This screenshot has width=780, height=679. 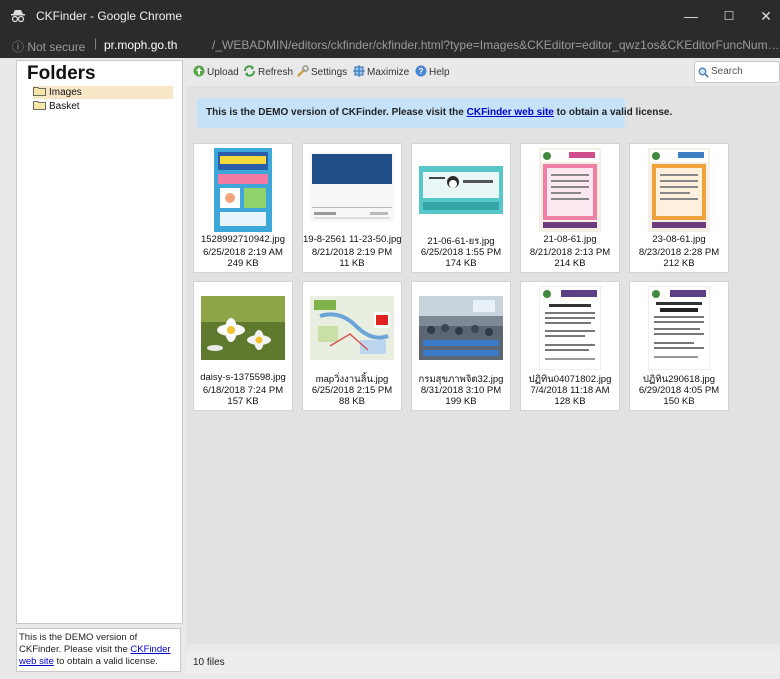 What do you see at coordinates (461, 263) in the screenshot?
I see `file-size: 174 KB` at bounding box center [461, 263].